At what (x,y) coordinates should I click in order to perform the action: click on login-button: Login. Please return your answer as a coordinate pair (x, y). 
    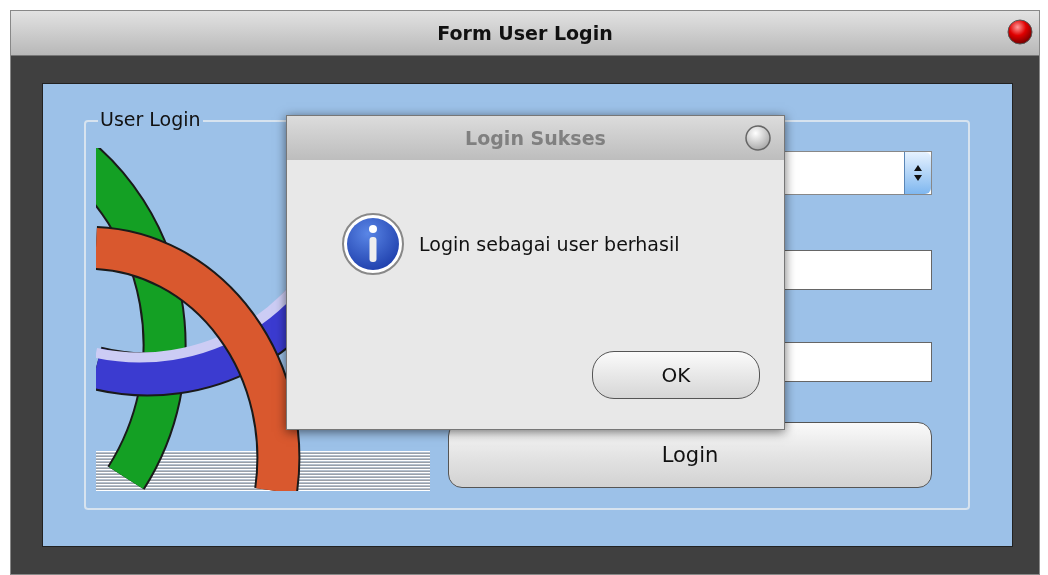
    Looking at the image, I should click on (690, 455).